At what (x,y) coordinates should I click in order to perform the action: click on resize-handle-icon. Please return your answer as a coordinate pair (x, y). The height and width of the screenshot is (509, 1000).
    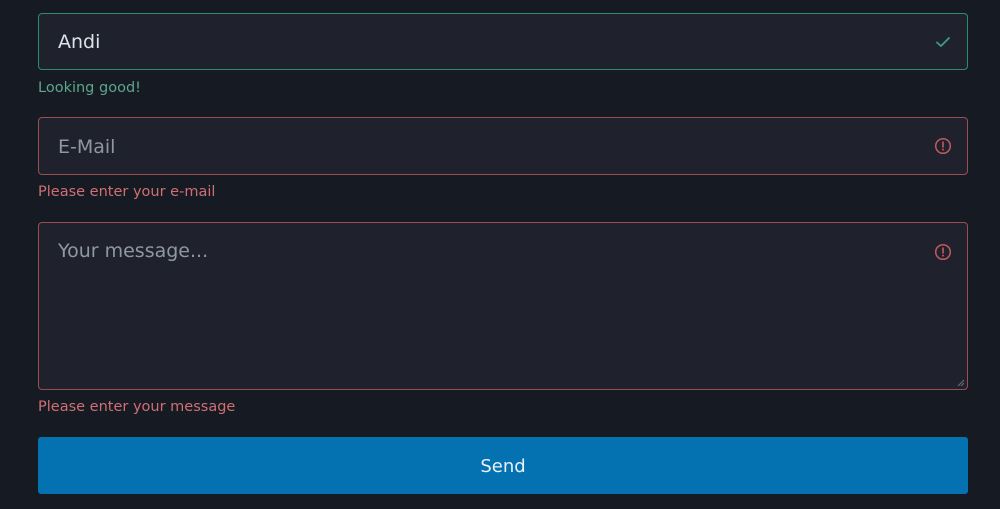
    Looking at the image, I should click on (961, 383).